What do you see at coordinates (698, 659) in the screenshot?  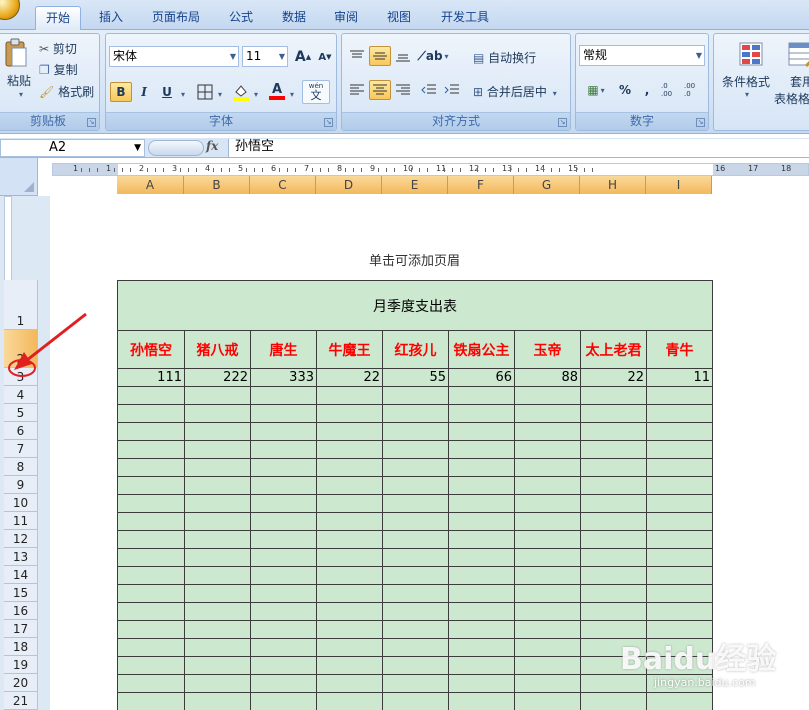 I see `watermark-logo: Baidu经验` at bounding box center [698, 659].